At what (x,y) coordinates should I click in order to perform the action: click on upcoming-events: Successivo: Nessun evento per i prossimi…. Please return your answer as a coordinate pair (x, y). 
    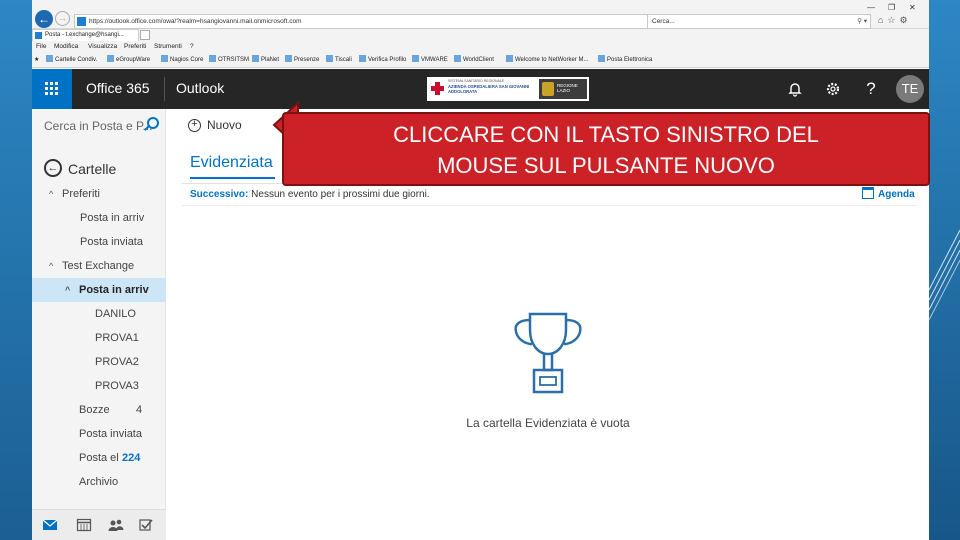
    Looking at the image, I should click on (310, 194).